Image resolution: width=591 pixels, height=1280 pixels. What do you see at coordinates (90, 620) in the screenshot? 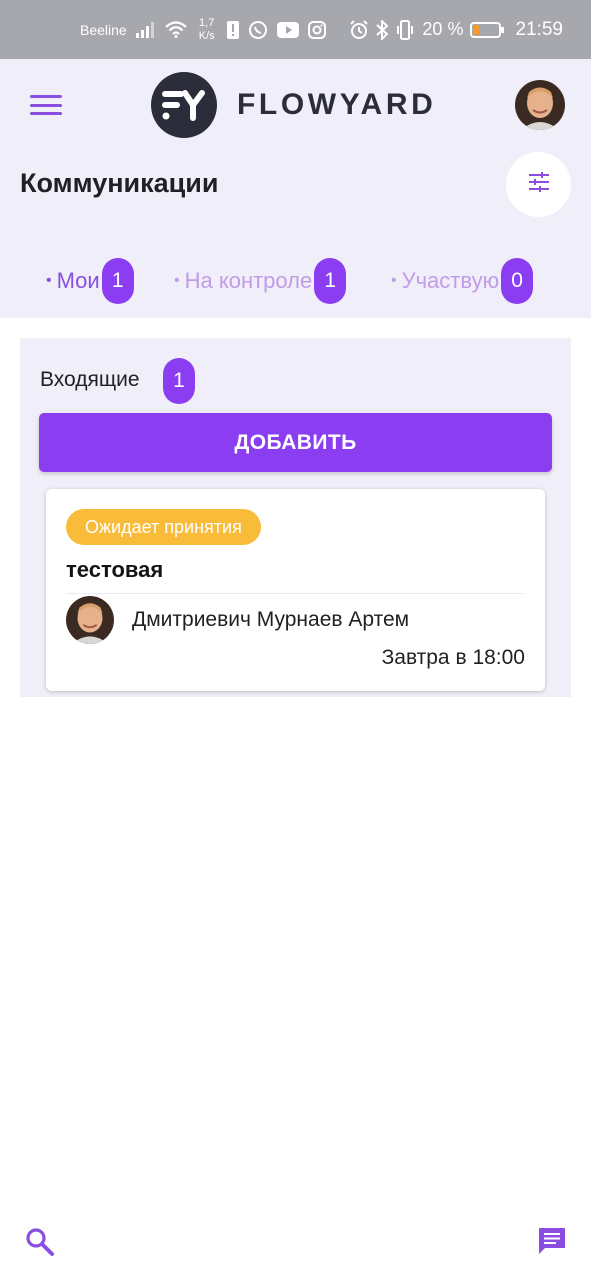
I see `person-avatar` at bounding box center [90, 620].